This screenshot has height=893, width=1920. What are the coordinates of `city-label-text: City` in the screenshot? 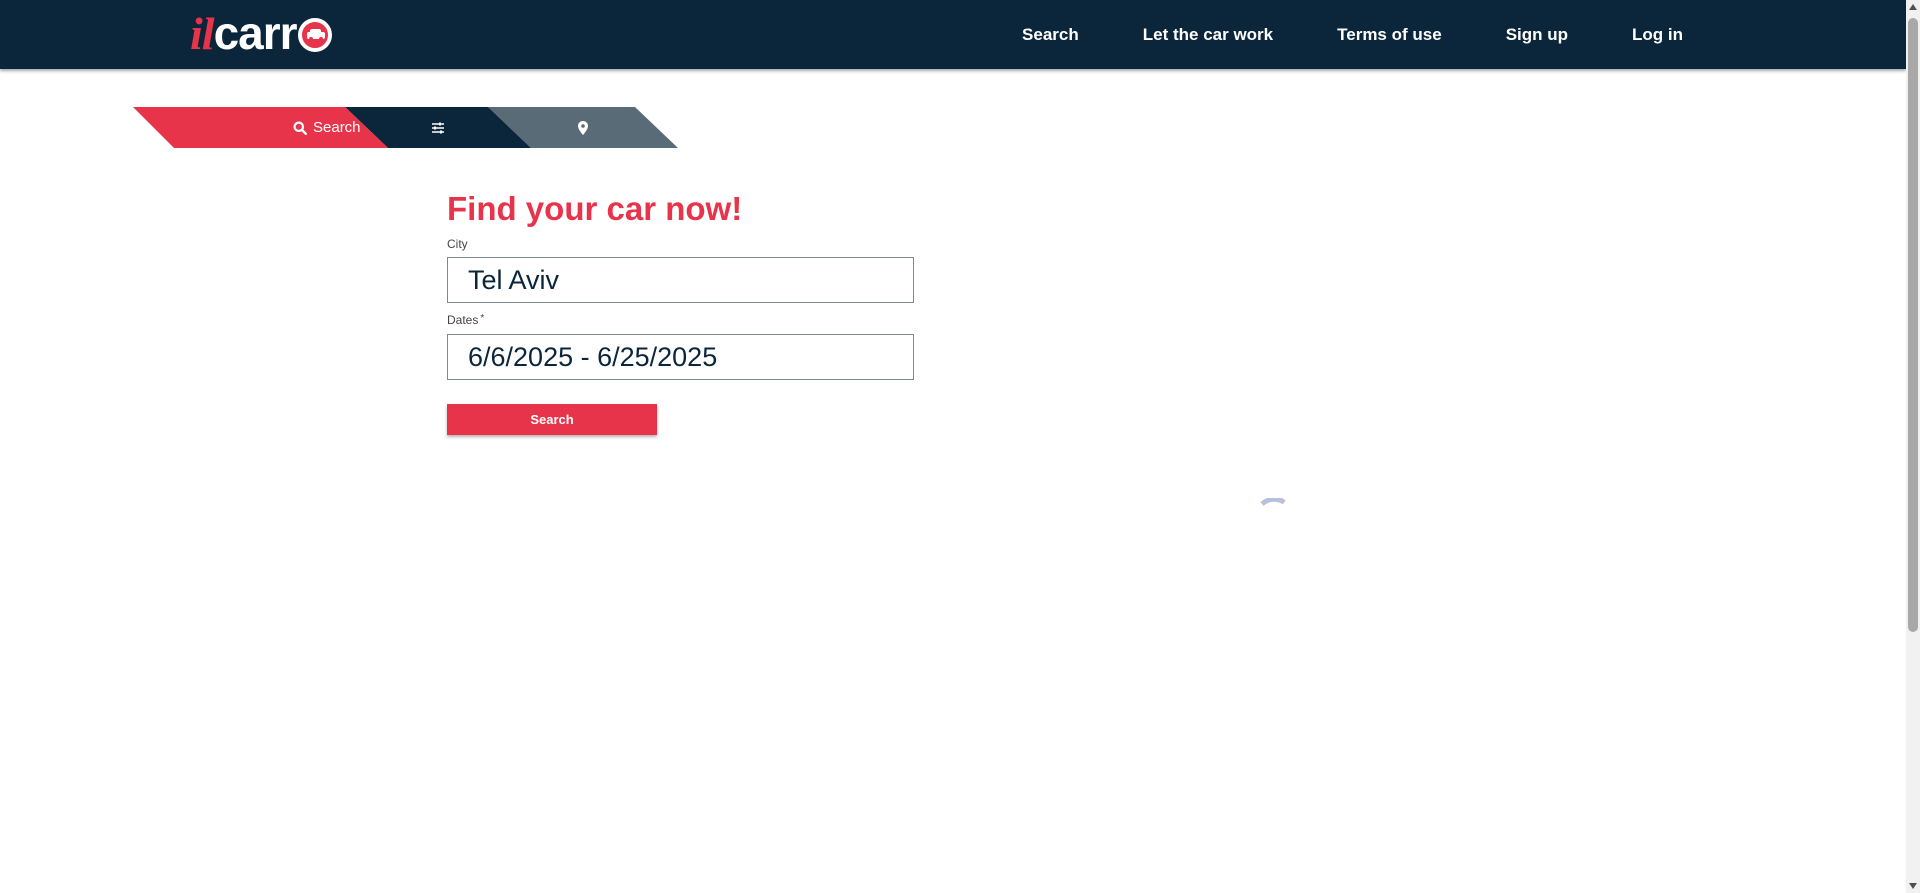 It's located at (457, 244).